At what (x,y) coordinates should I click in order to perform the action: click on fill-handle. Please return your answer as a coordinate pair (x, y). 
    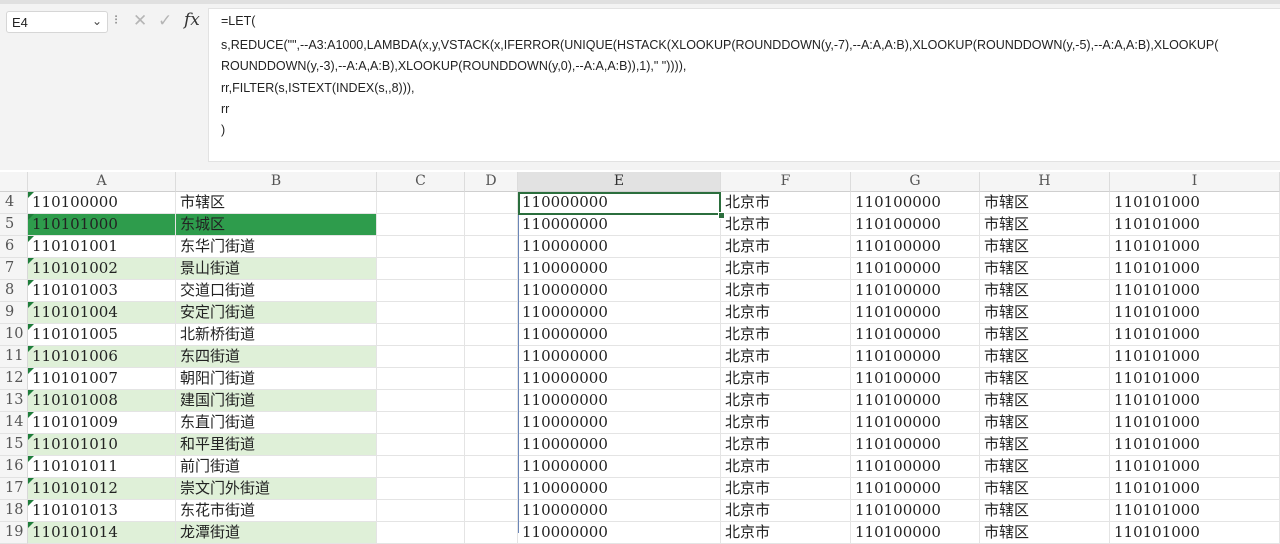
    Looking at the image, I should click on (721, 215).